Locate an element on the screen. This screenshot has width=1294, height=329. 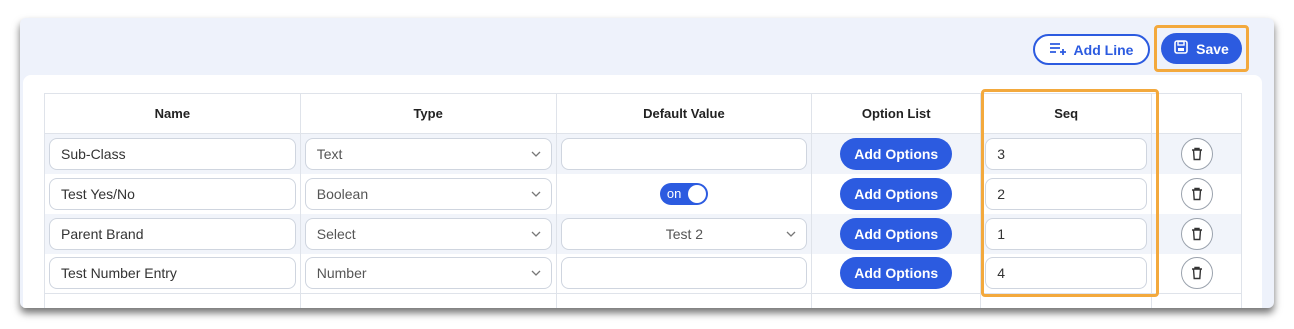
list-add-icon is located at coordinates (1057, 50).